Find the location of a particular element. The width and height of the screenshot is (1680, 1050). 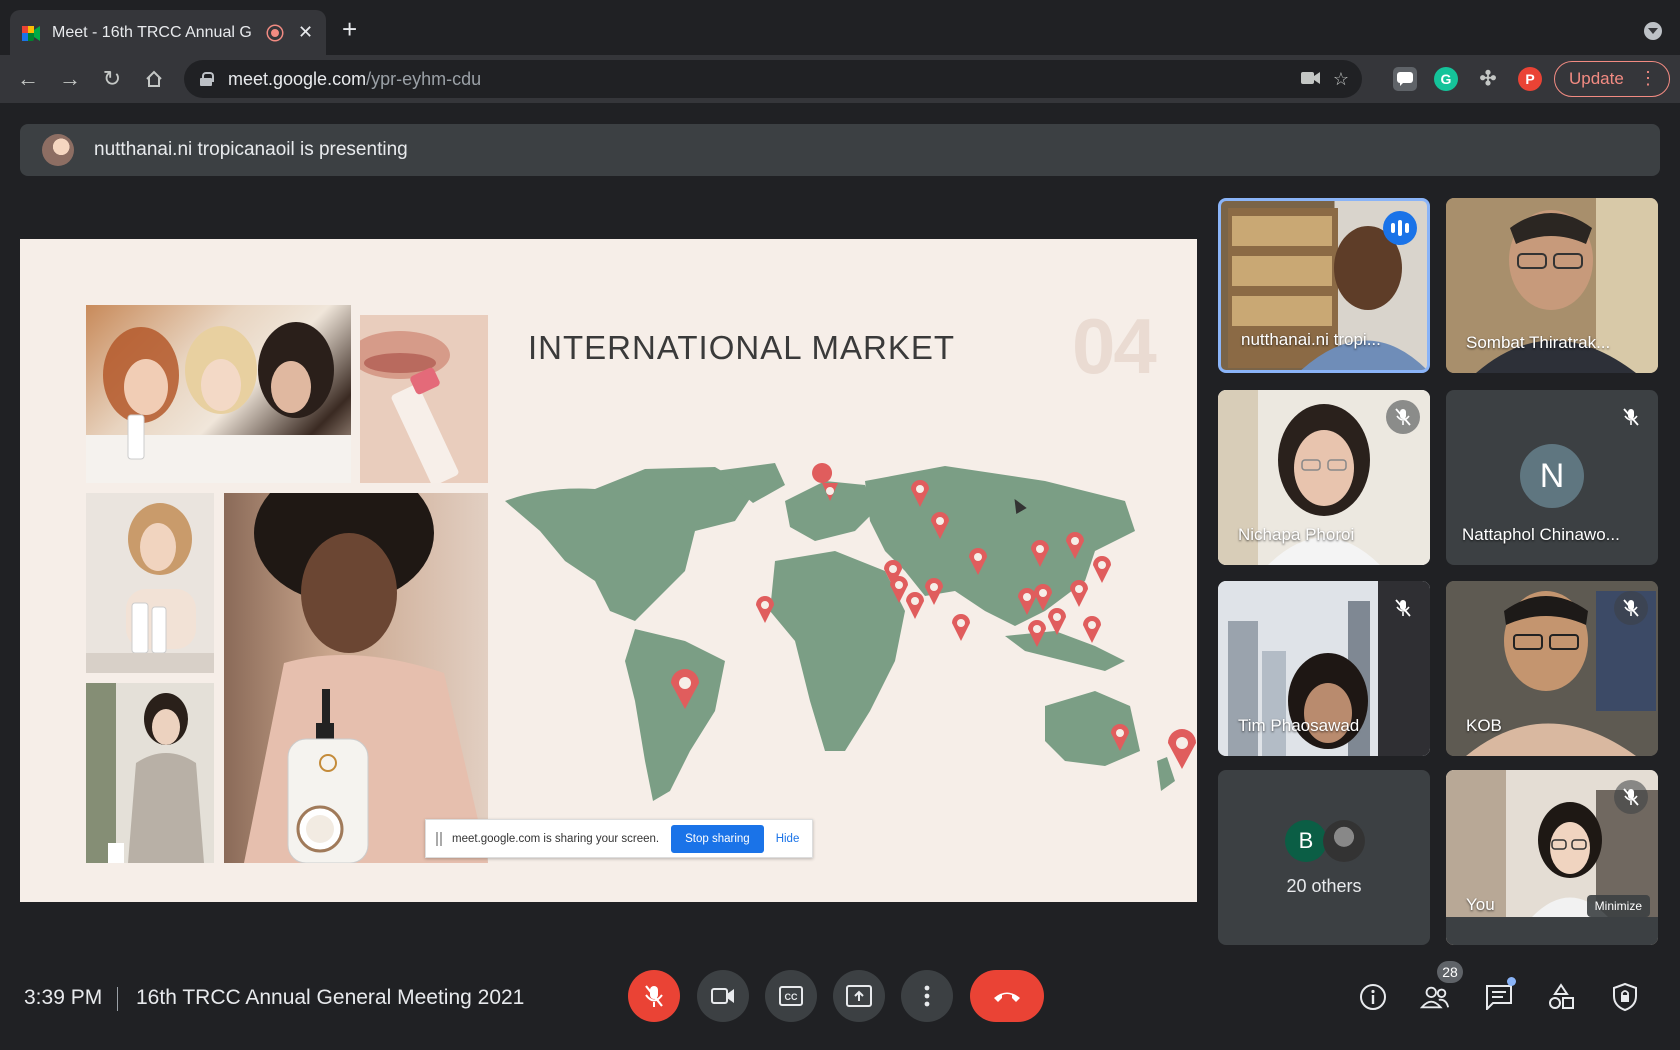

lock-icon is located at coordinates (207, 79).